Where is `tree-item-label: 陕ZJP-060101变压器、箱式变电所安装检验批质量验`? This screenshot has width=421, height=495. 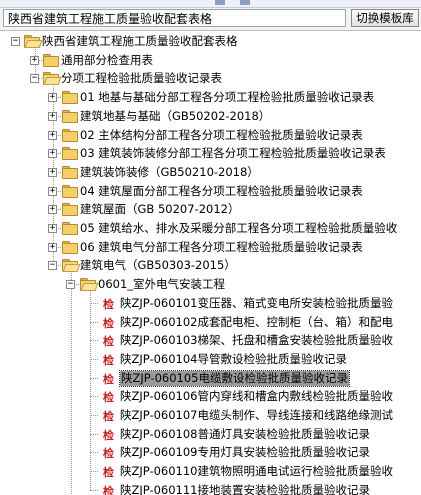 tree-item-label: 陕ZJP-060101变压器、箱式变电所安装检验批质量验 is located at coordinates (256, 303).